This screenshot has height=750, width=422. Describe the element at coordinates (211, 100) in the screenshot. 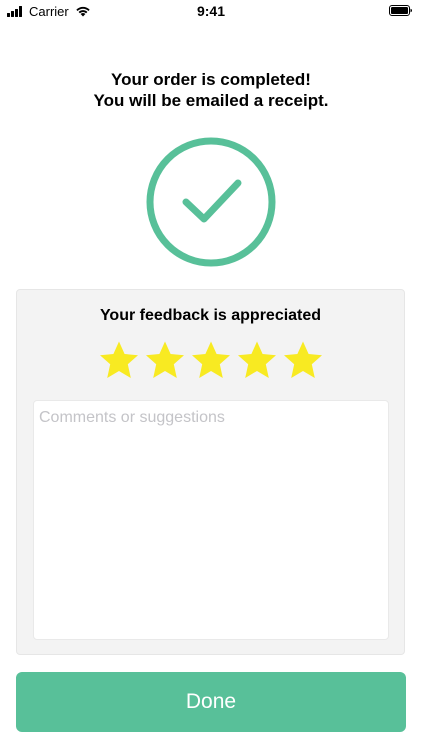

I see `confirmation-line-2: You will be emailed a receipt.` at that location.